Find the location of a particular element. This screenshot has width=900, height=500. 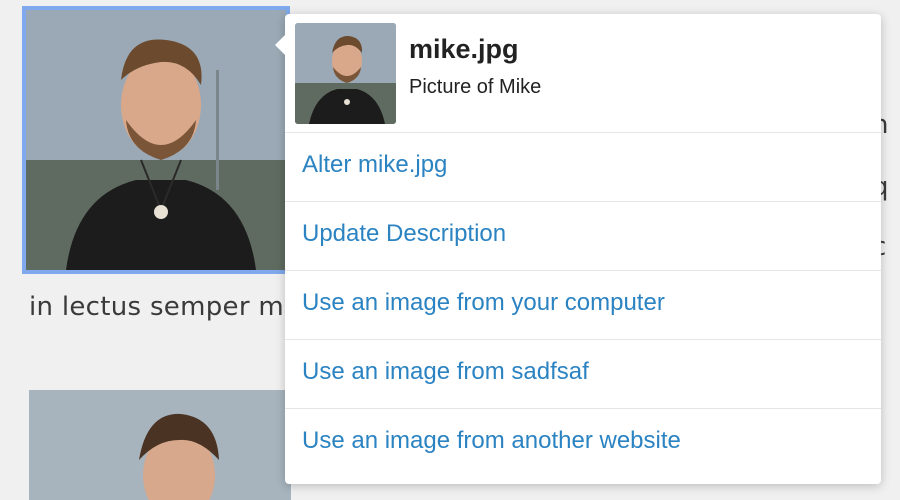

image-from-website-link: Use an image from another website is located at coordinates (583, 443).